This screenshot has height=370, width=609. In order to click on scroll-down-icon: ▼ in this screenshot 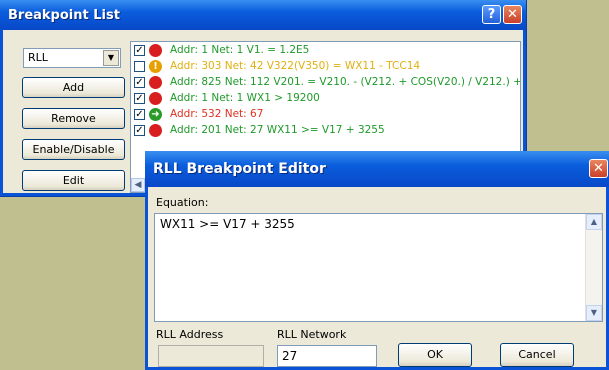, I will do `click(594, 313)`.